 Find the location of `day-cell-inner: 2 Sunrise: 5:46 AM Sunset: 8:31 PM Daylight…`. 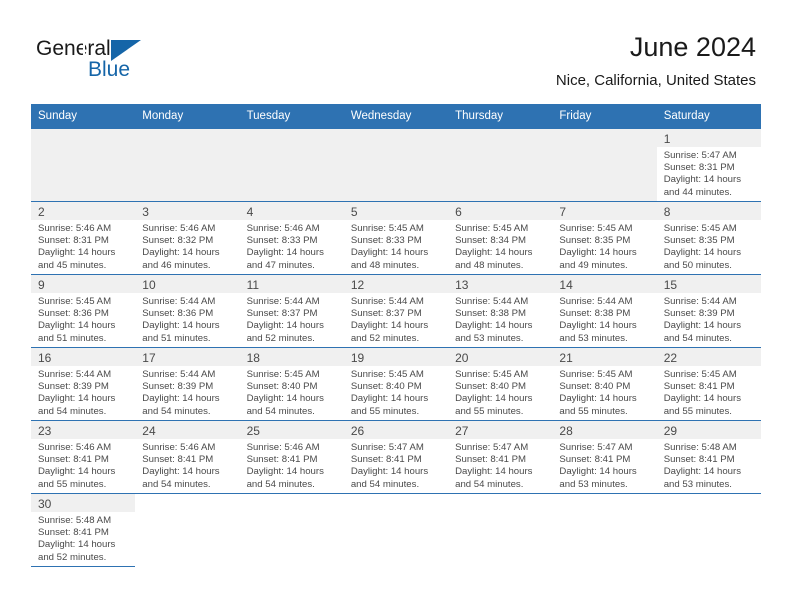

day-cell-inner: 2 Sunrise: 5:46 AM Sunset: 8:31 PM Daylight… is located at coordinates (83, 238).